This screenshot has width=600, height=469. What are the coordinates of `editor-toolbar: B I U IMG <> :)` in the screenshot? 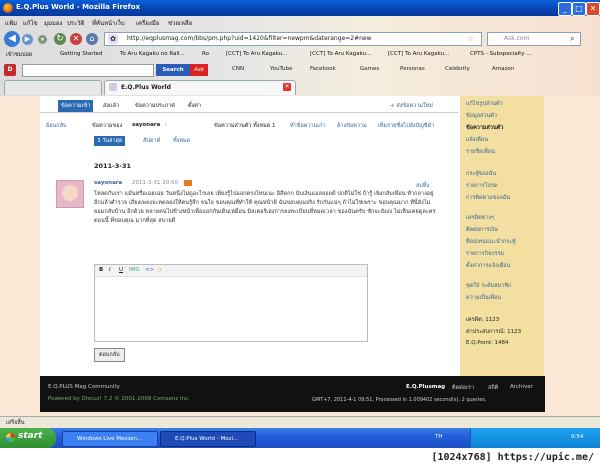 It's located at (231, 271).